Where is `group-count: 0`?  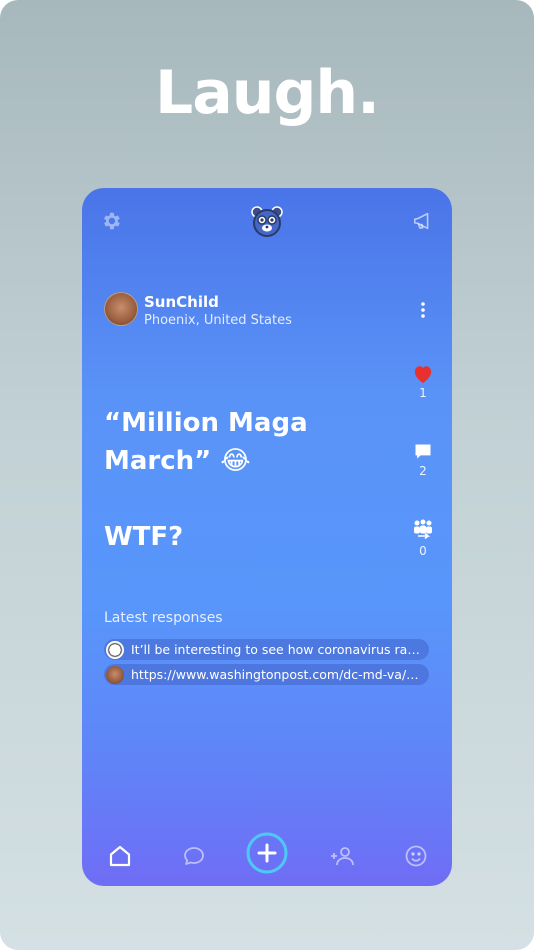 group-count: 0 is located at coordinates (423, 551).